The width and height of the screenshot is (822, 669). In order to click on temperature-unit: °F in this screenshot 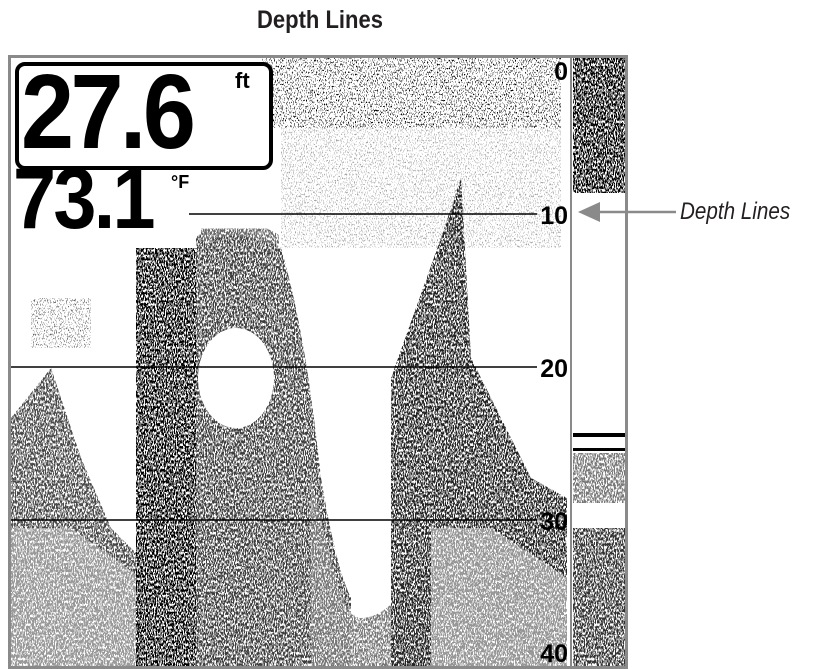, I will do `click(180, 182)`.